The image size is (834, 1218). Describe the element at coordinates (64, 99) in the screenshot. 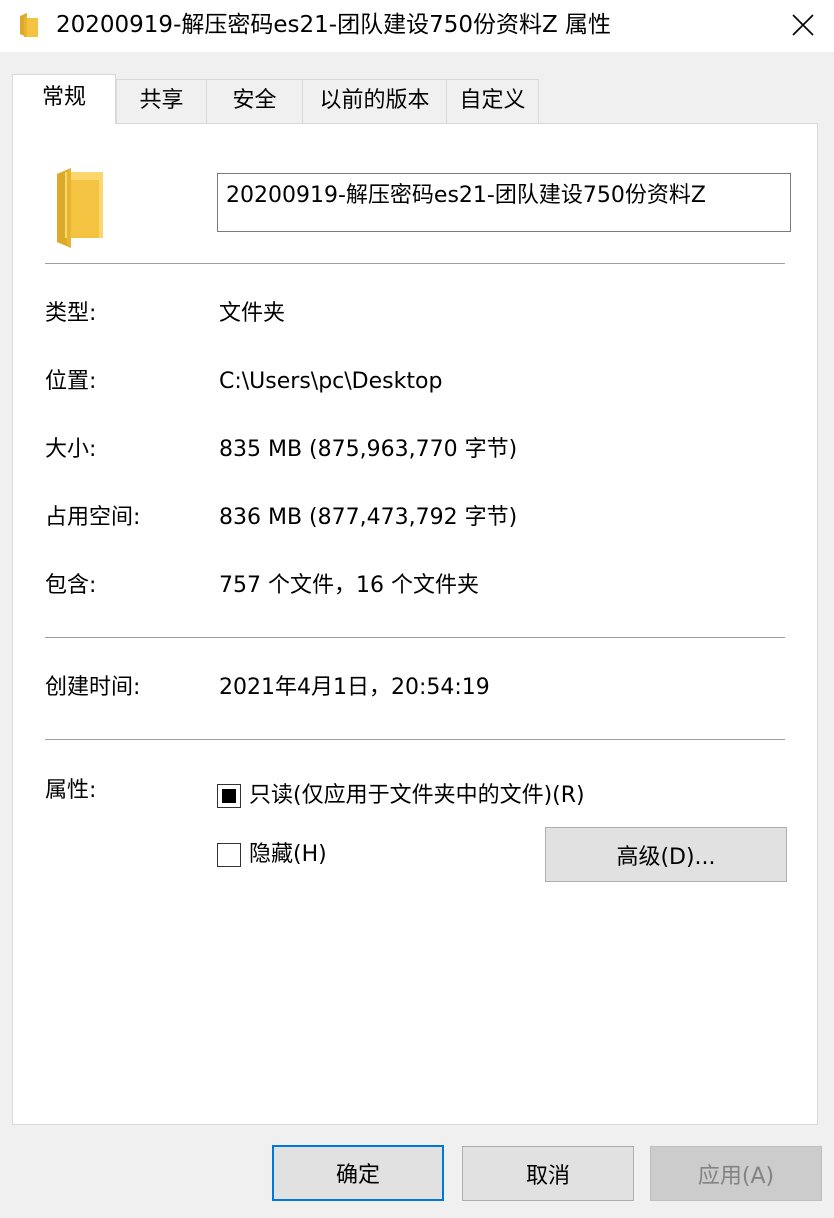

I see `tab-general: 常规` at that location.